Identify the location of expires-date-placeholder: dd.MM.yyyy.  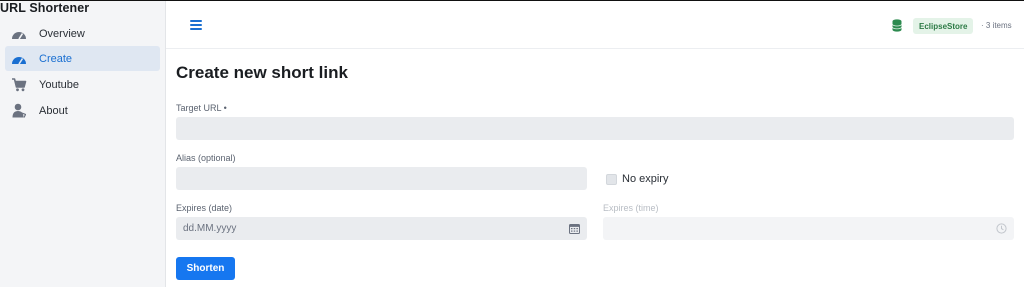
(210, 228).